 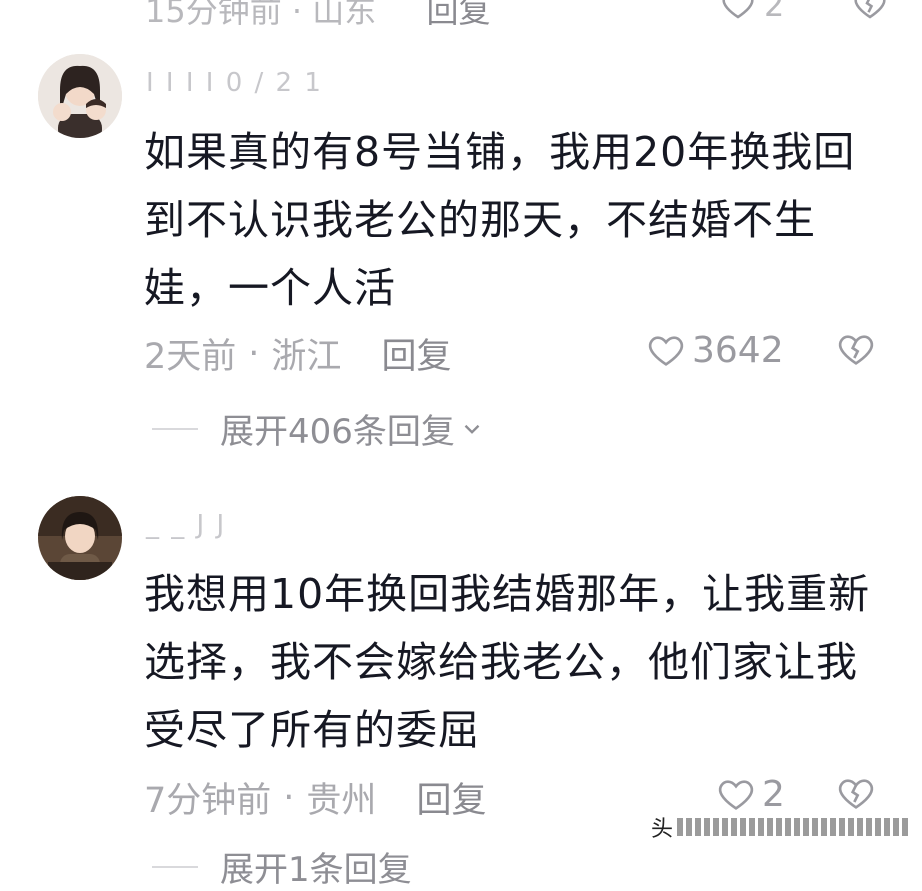 I want to click on comment-meta: 7分钟前 · 贵州 回复, so click(x=315, y=797).